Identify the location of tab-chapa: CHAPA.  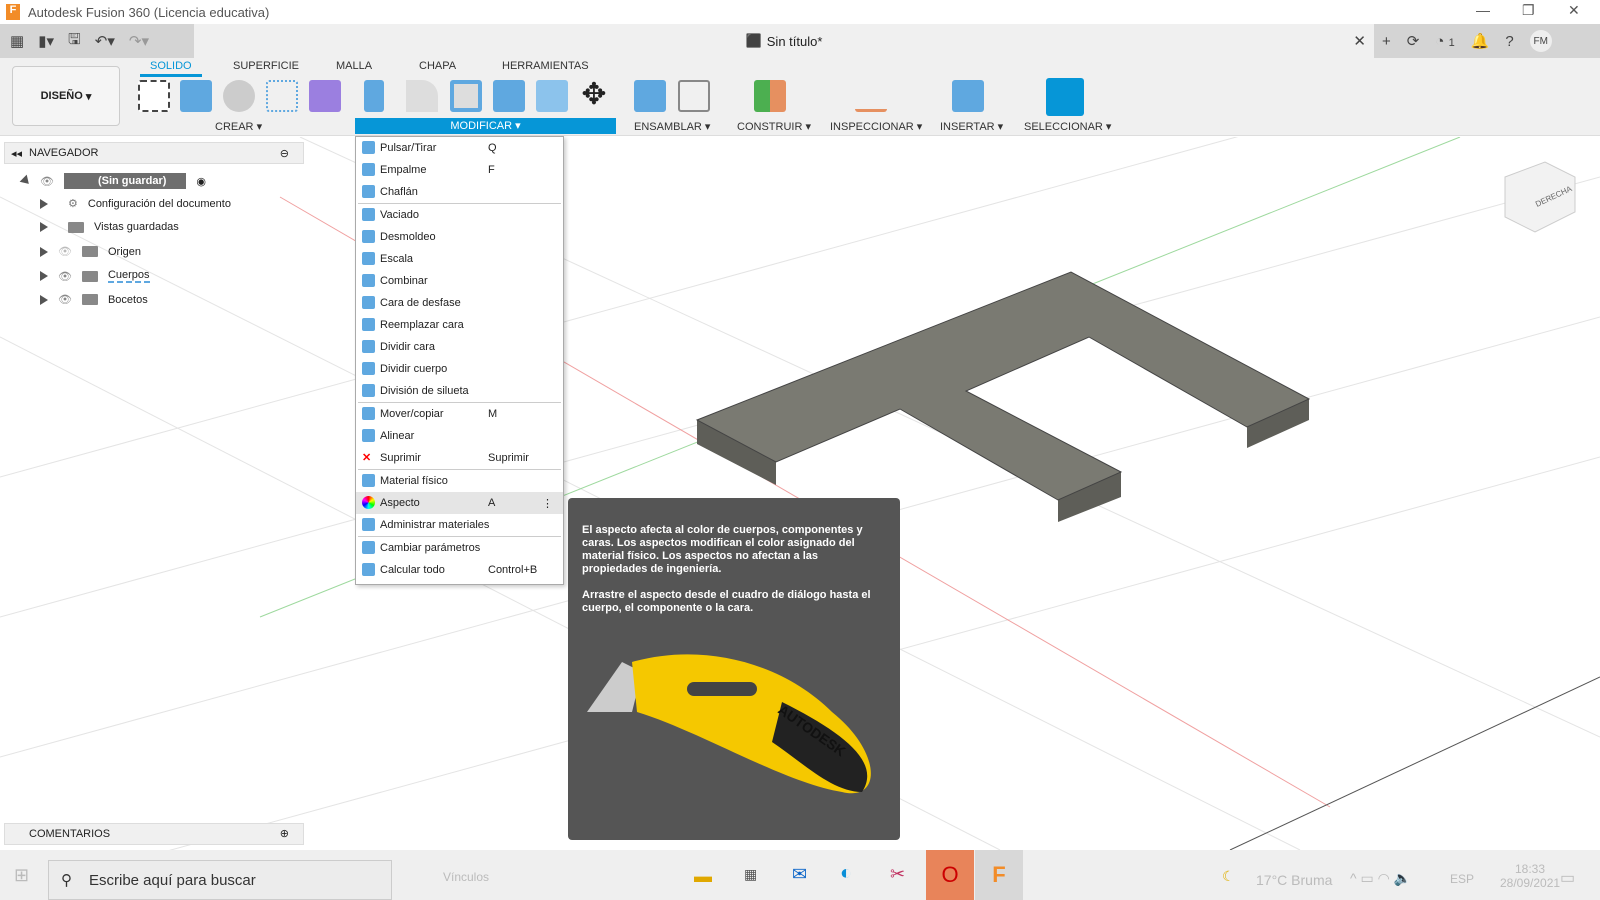
(437, 66).